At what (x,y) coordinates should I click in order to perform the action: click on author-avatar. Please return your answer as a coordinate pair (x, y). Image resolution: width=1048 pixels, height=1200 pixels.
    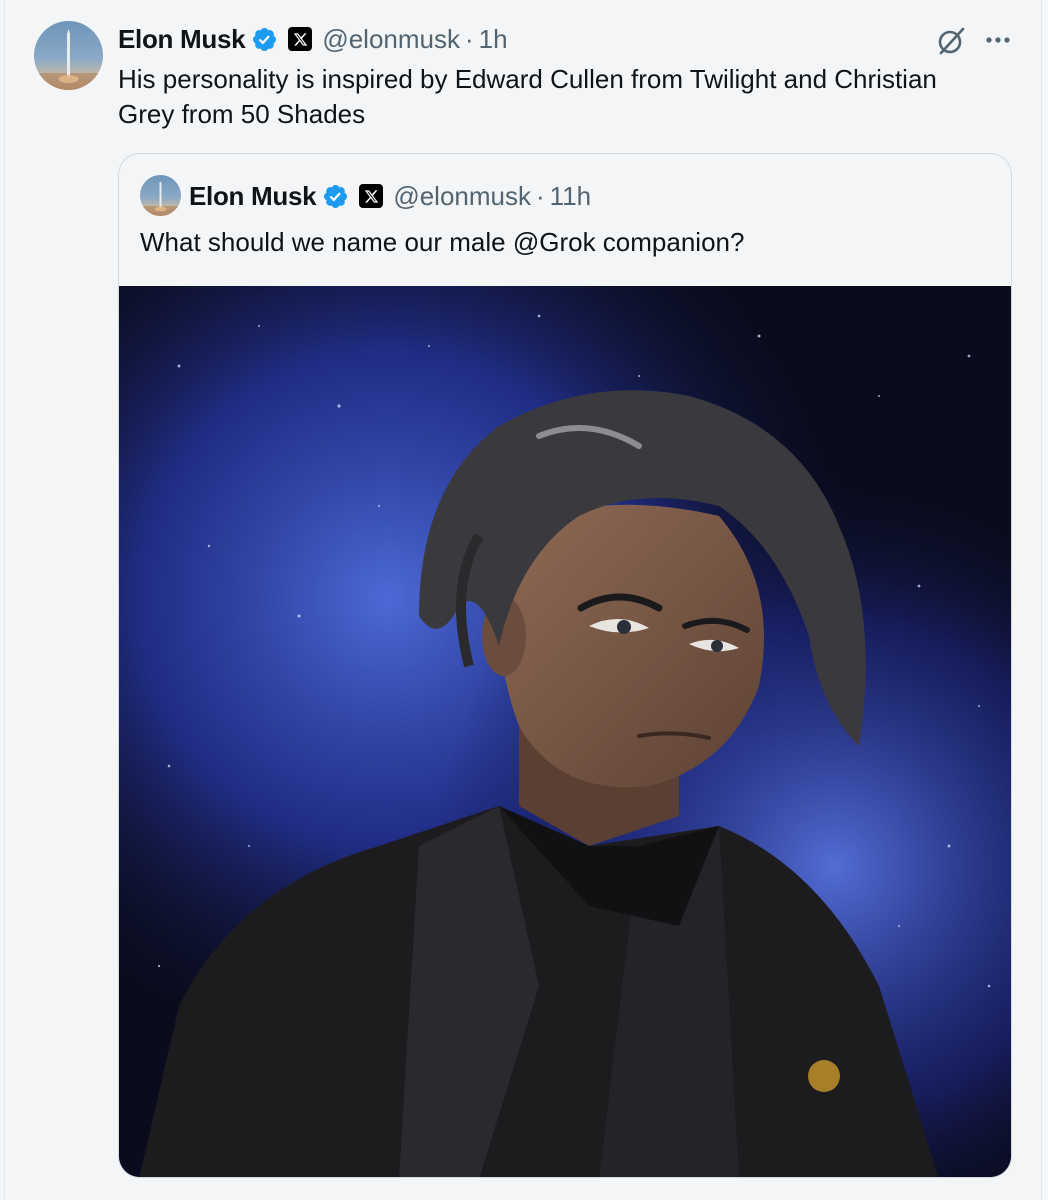
    Looking at the image, I should click on (68, 55).